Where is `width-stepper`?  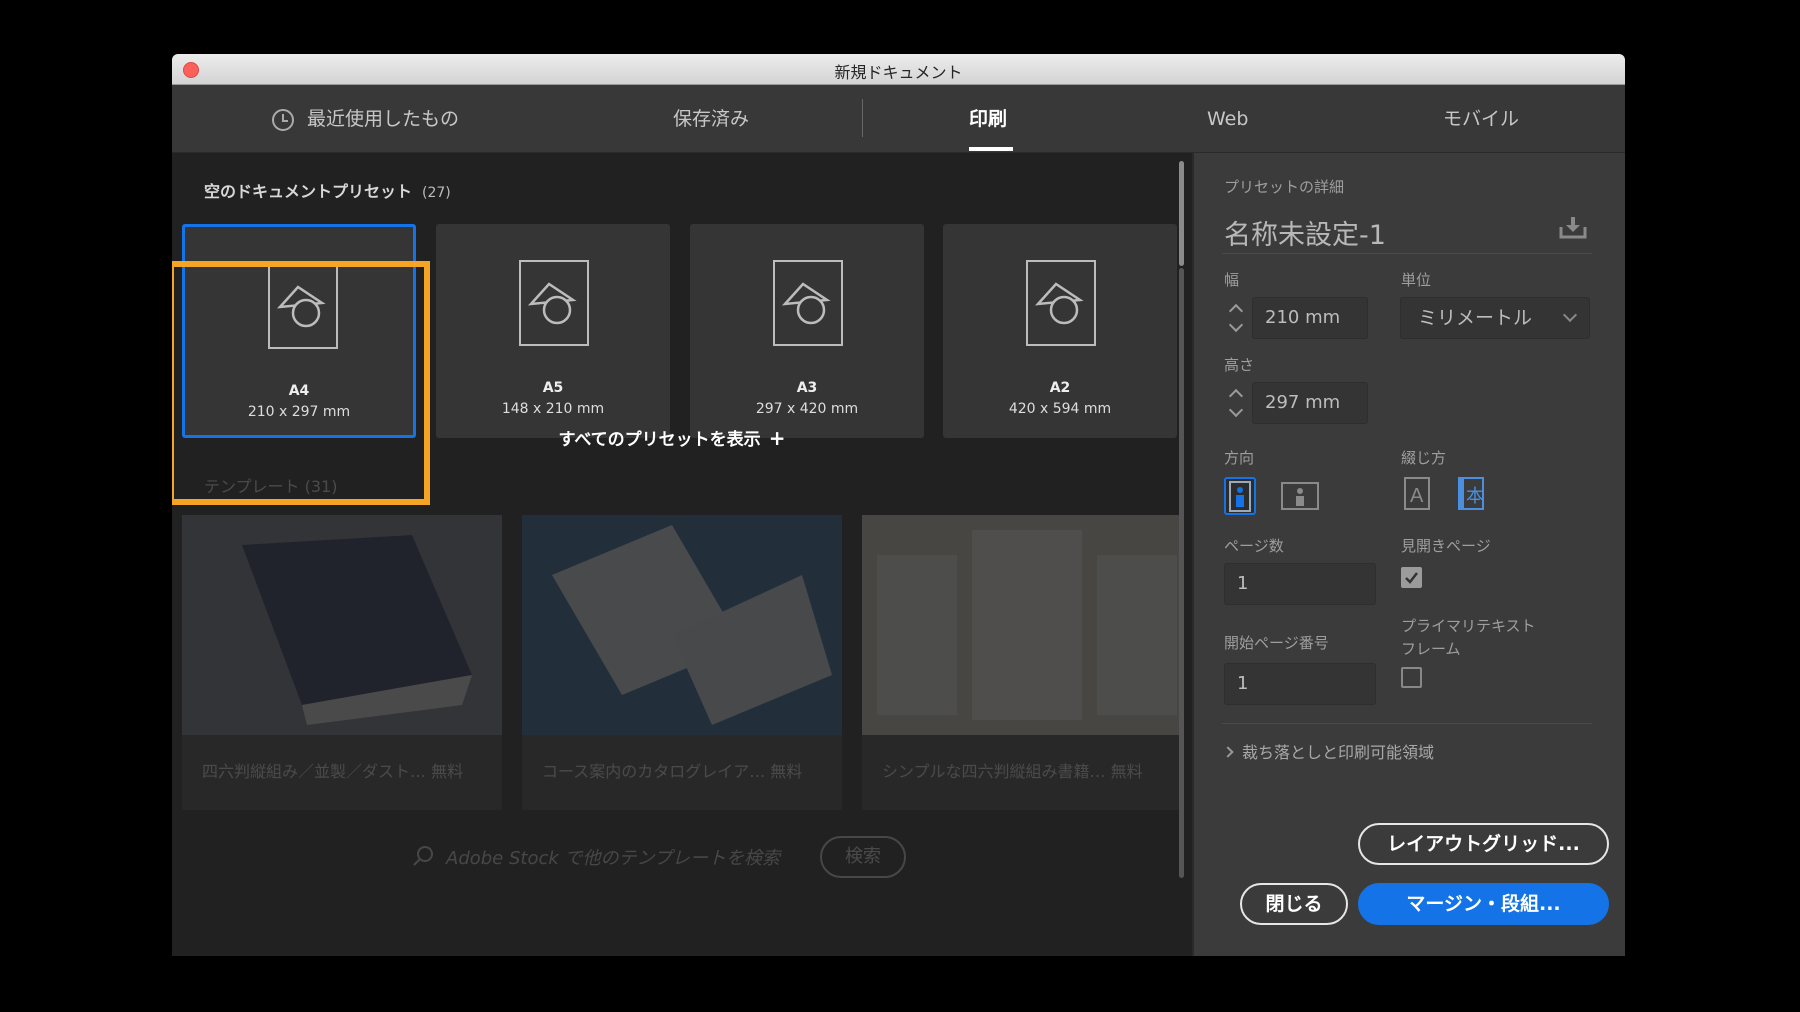 width-stepper is located at coordinates (1236, 318).